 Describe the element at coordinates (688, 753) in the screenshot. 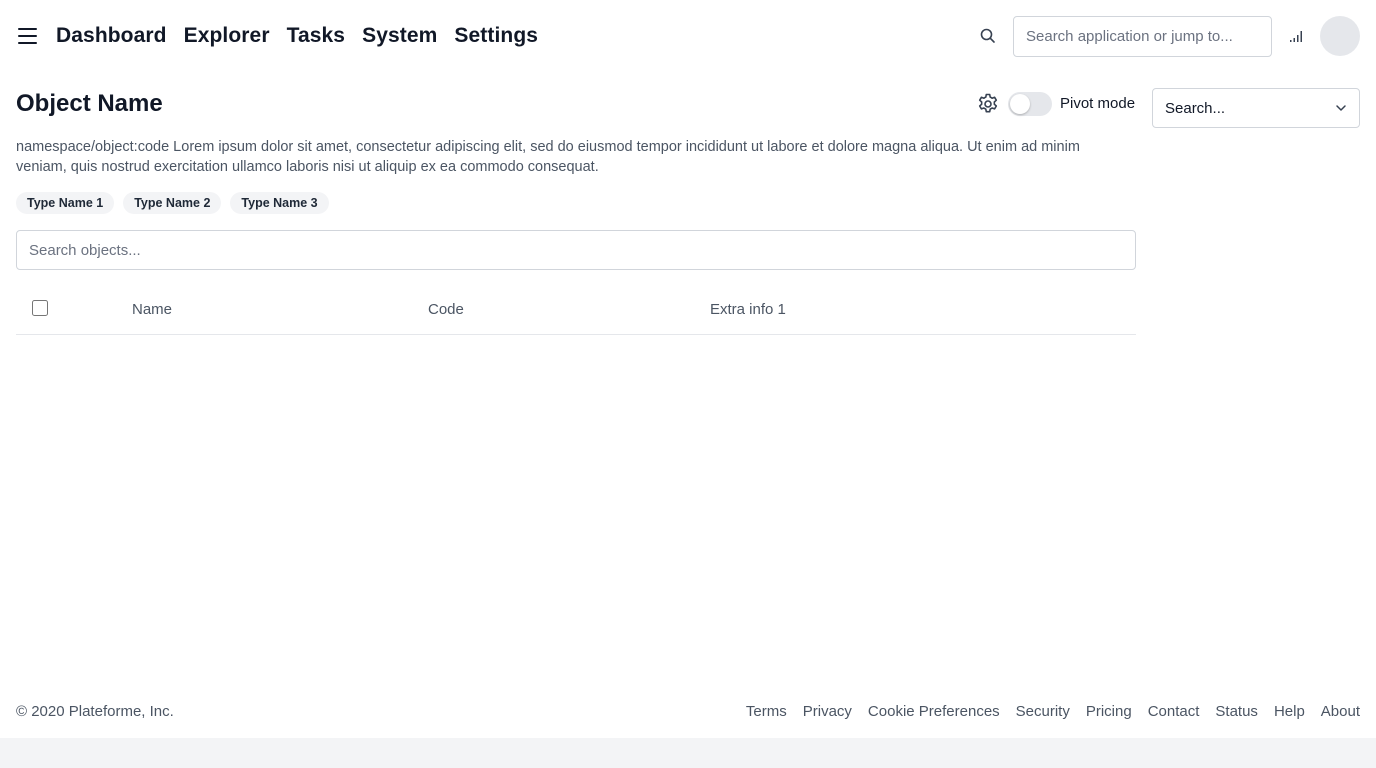

I see `bottom-bar` at that location.